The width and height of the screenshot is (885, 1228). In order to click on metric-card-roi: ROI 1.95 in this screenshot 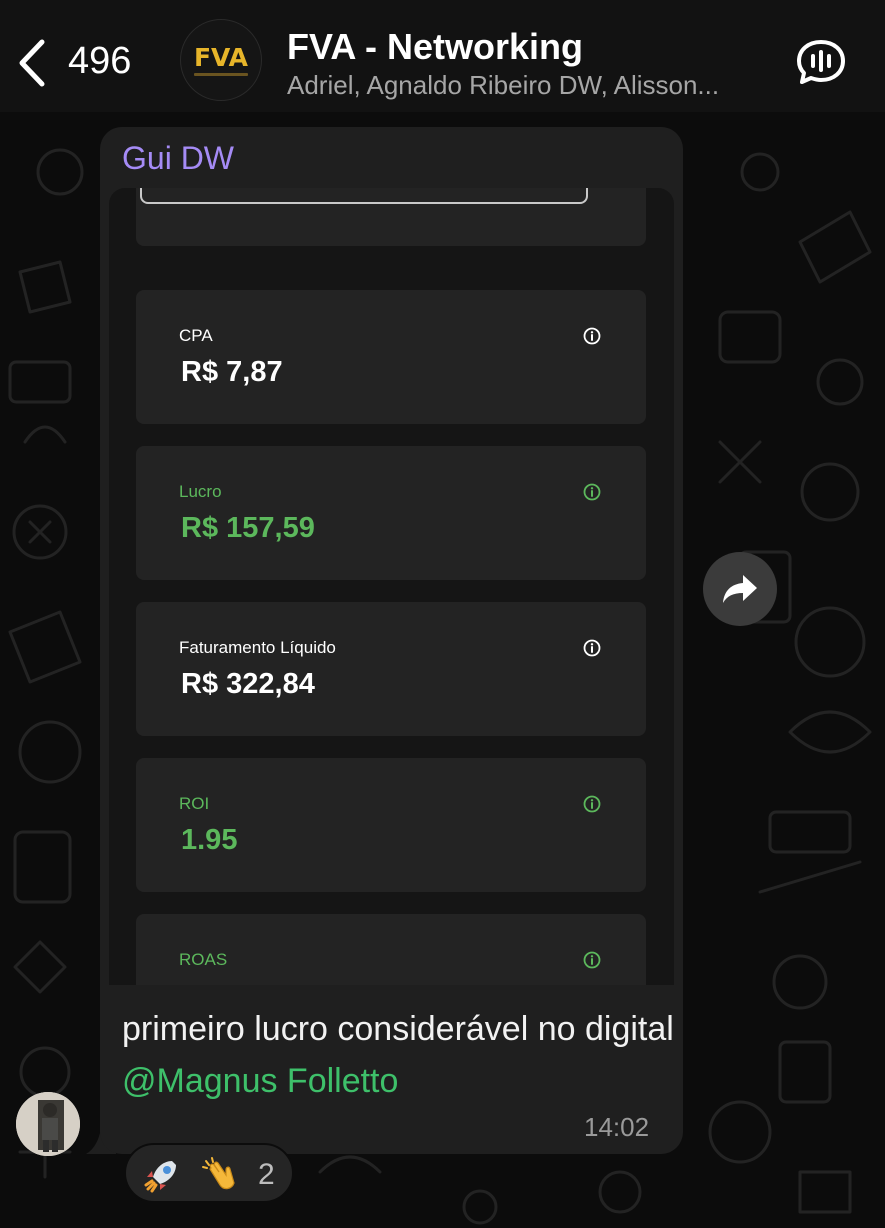, I will do `click(391, 825)`.